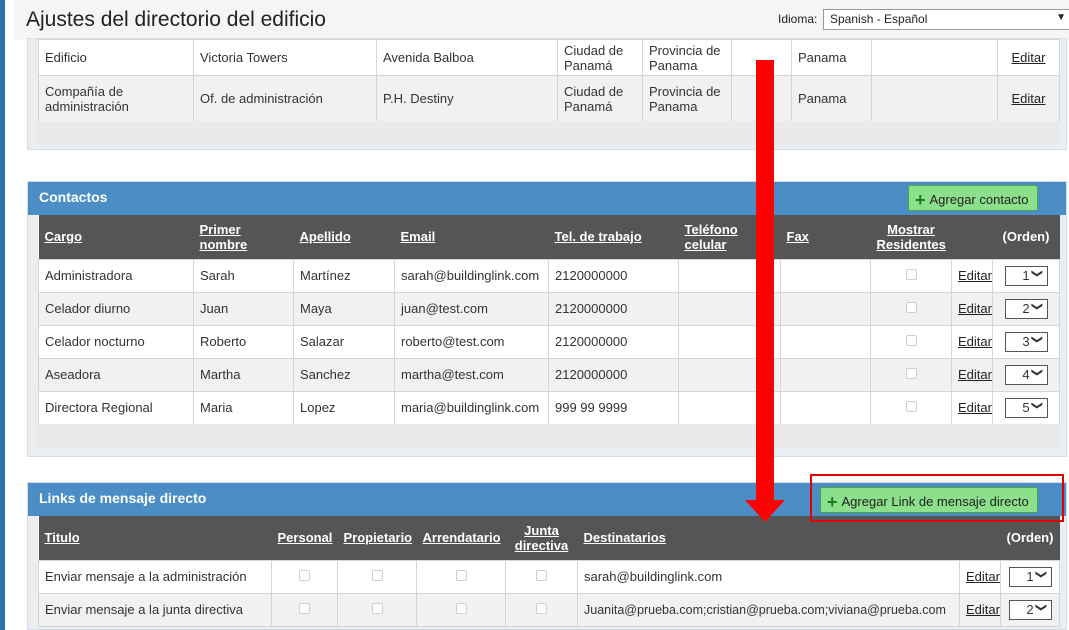 The image size is (1069, 630). Describe the element at coordinates (687, 98) in the screenshot. I see `building-province: Provincia de Panama` at that location.